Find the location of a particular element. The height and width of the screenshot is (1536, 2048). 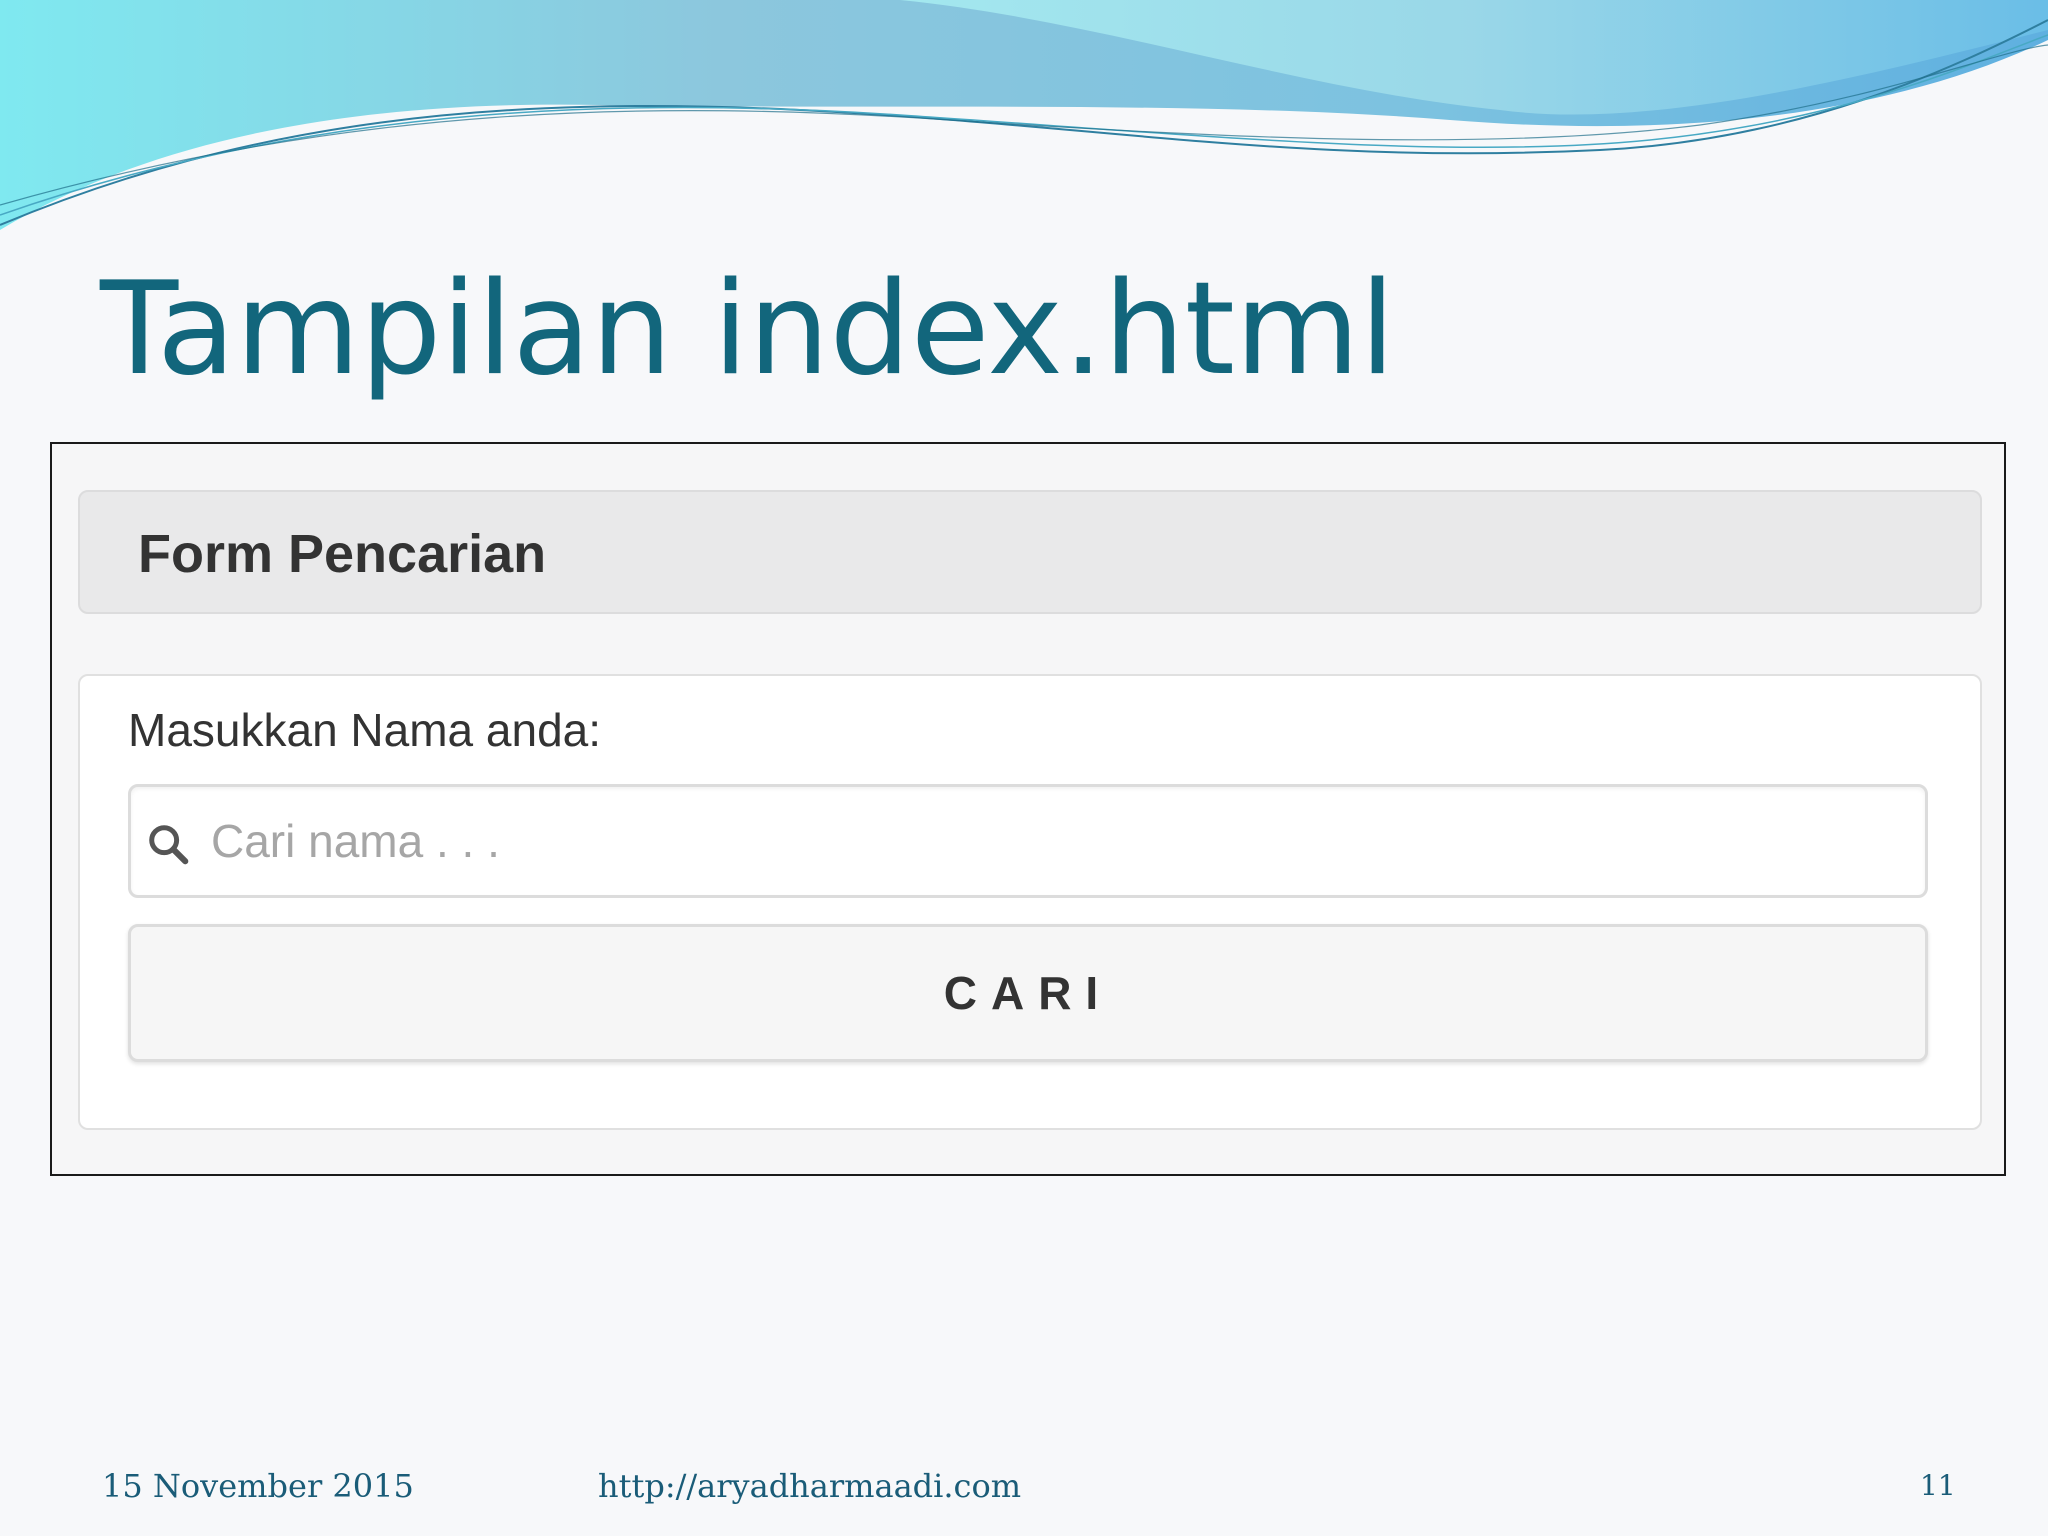

name-field-label: Masukkan Nama anda: is located at coordinates (365, 730).